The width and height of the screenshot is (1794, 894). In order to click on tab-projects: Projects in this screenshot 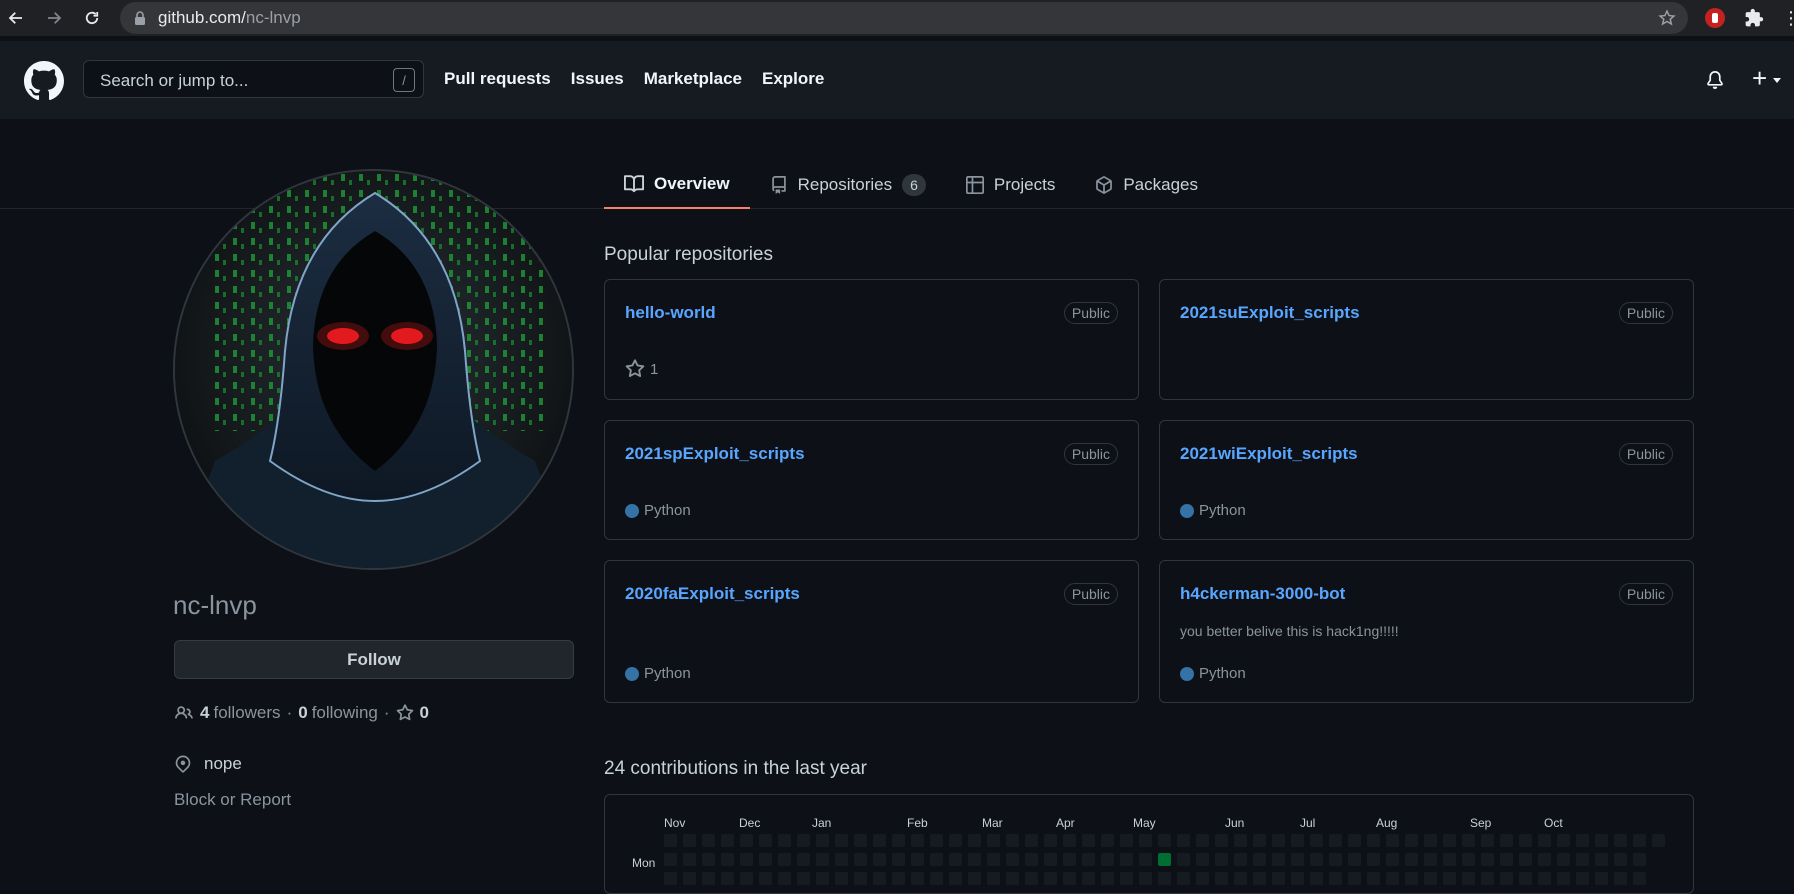, I will do `click(1010, 184)`.